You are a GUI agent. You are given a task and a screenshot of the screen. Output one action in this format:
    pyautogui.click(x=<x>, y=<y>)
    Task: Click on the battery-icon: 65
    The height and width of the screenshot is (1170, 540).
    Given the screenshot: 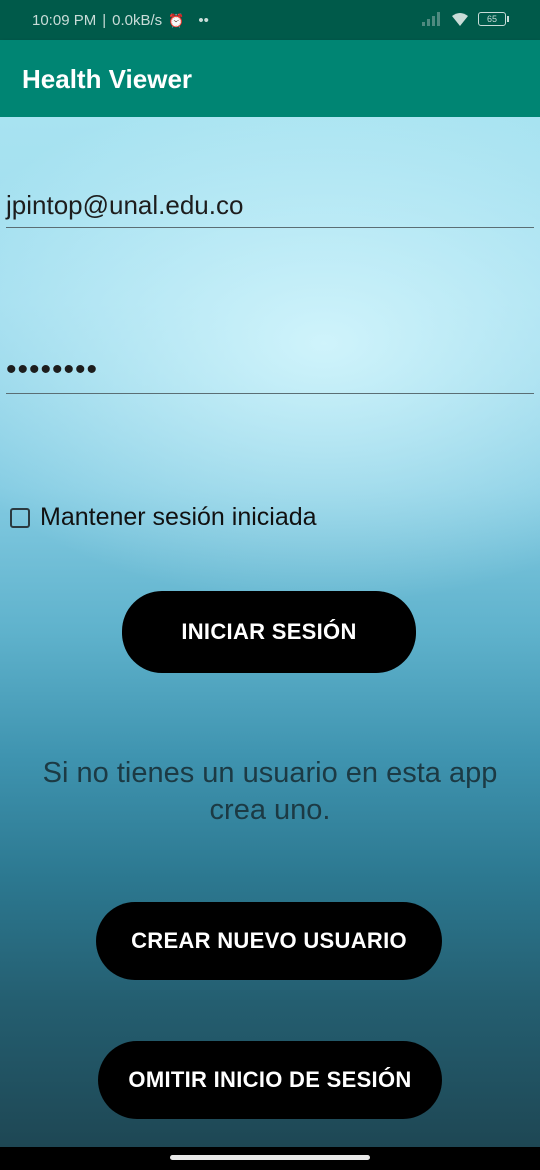 What is the action you would take?
    pyautogui.click(x=493, y=19)
    